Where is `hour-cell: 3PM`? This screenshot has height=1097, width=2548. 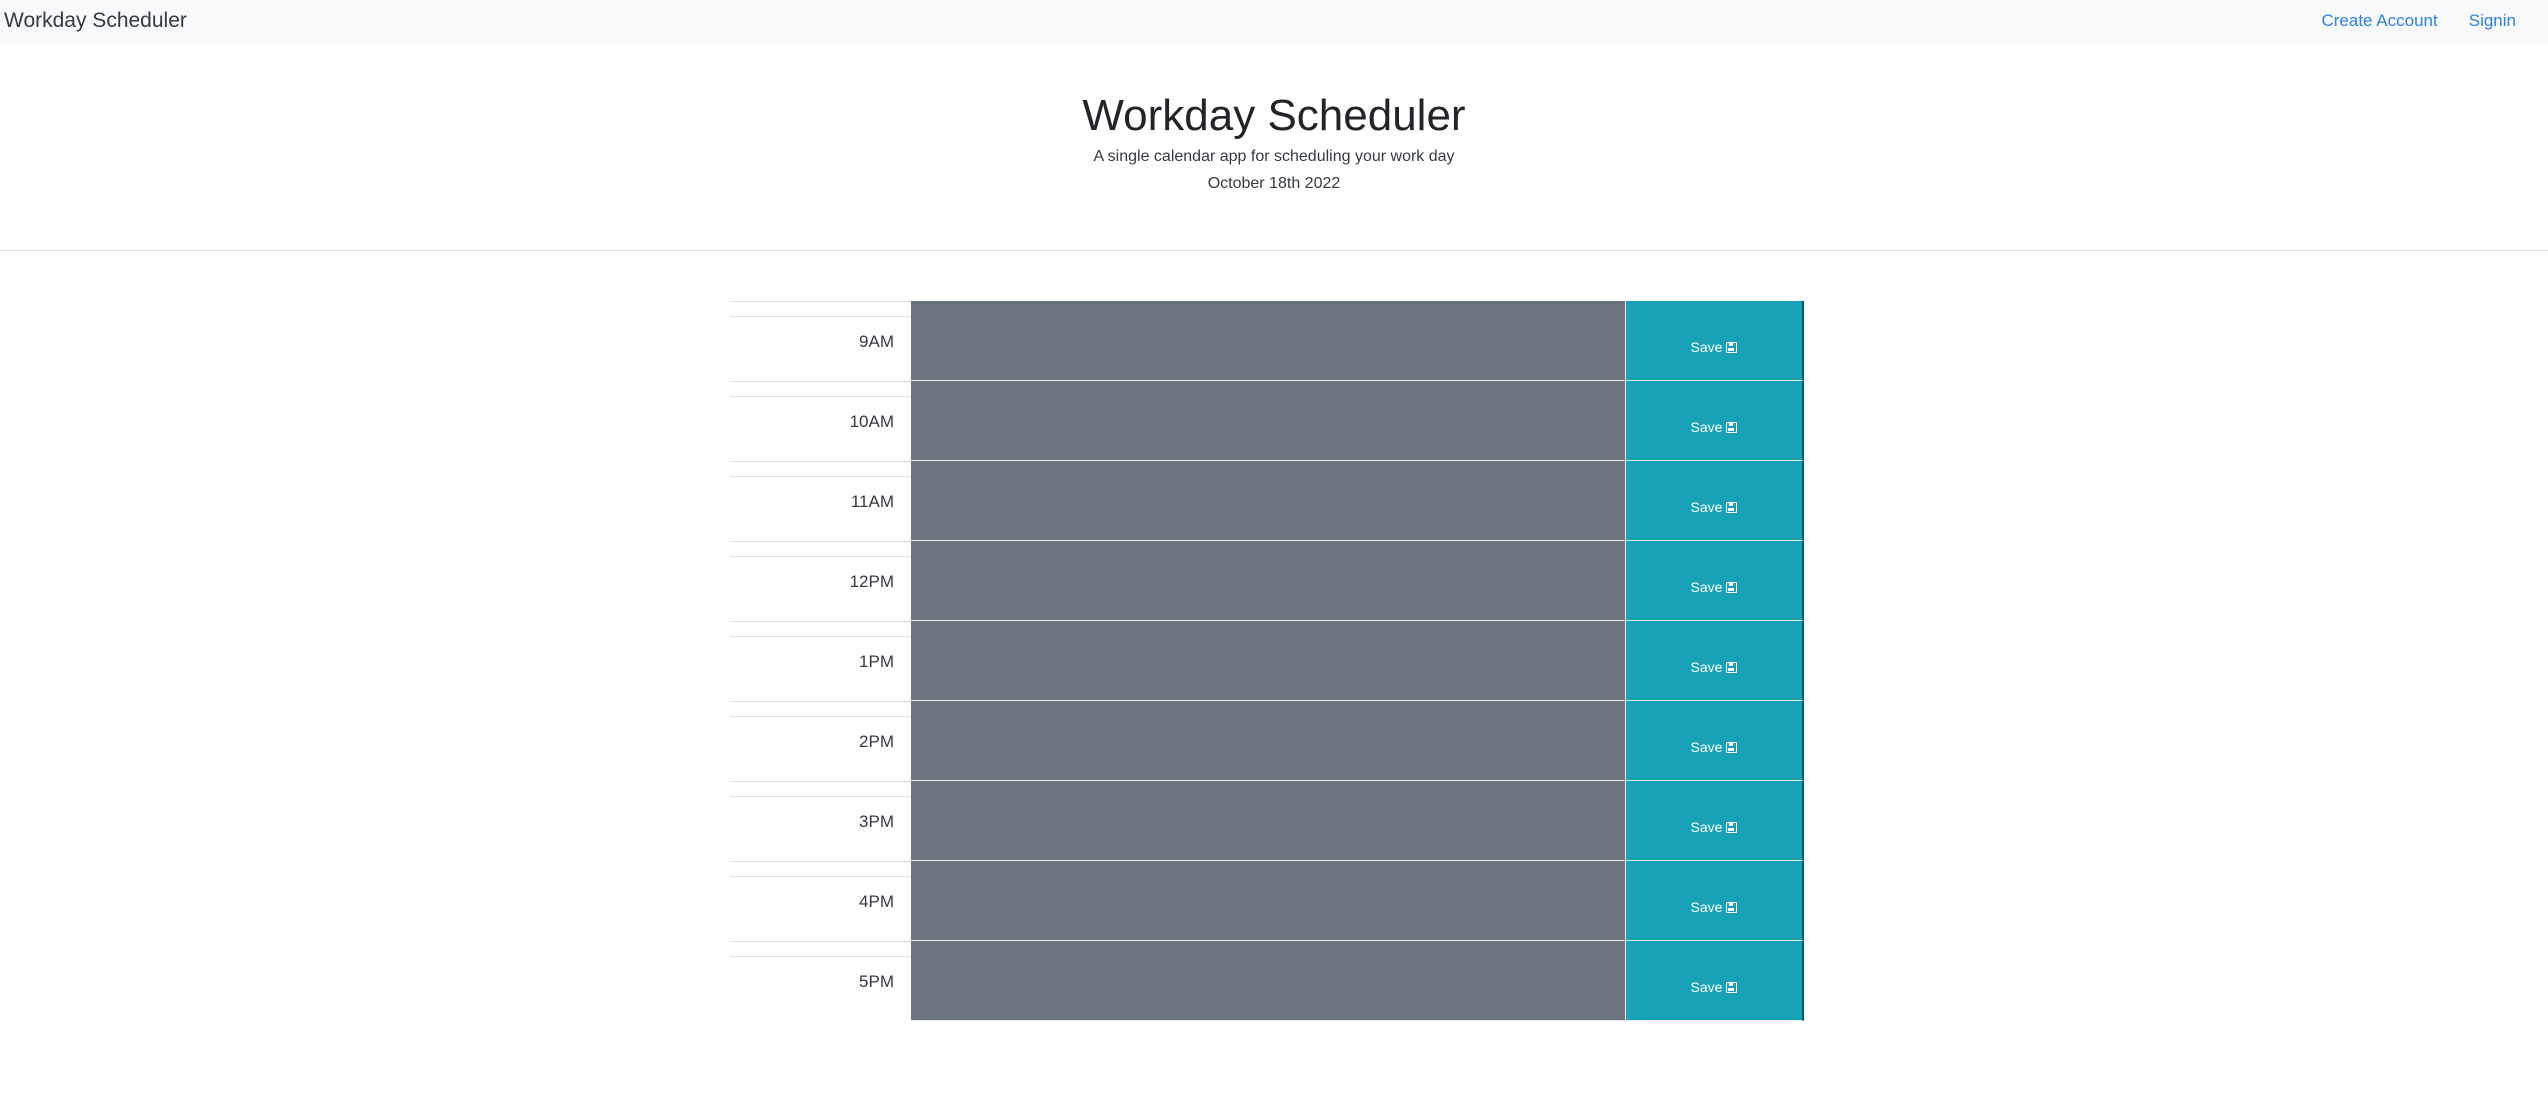 hour-cell: 3PM is located at coordinates (820, 821).